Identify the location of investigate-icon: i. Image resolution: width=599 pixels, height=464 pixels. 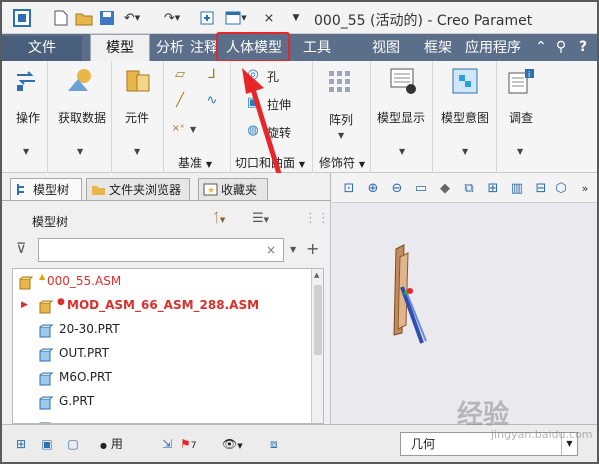
(521, 82).